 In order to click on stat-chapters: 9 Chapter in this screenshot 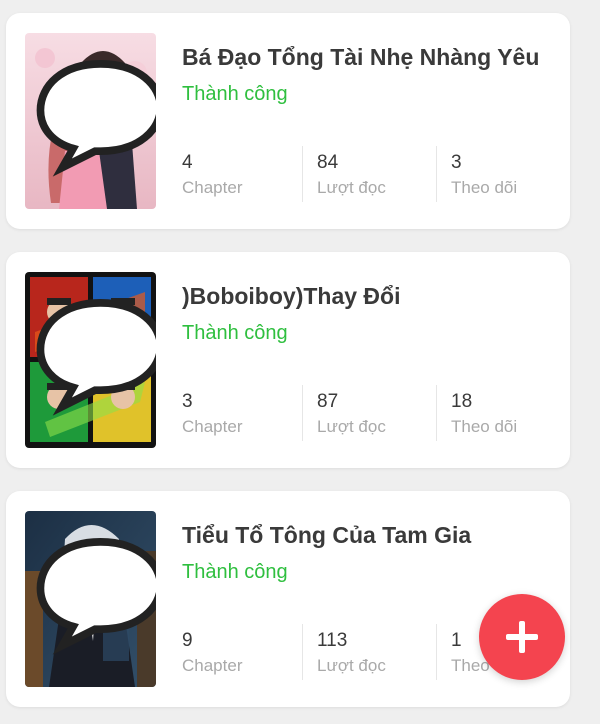, I will do `click(242, 652)`.